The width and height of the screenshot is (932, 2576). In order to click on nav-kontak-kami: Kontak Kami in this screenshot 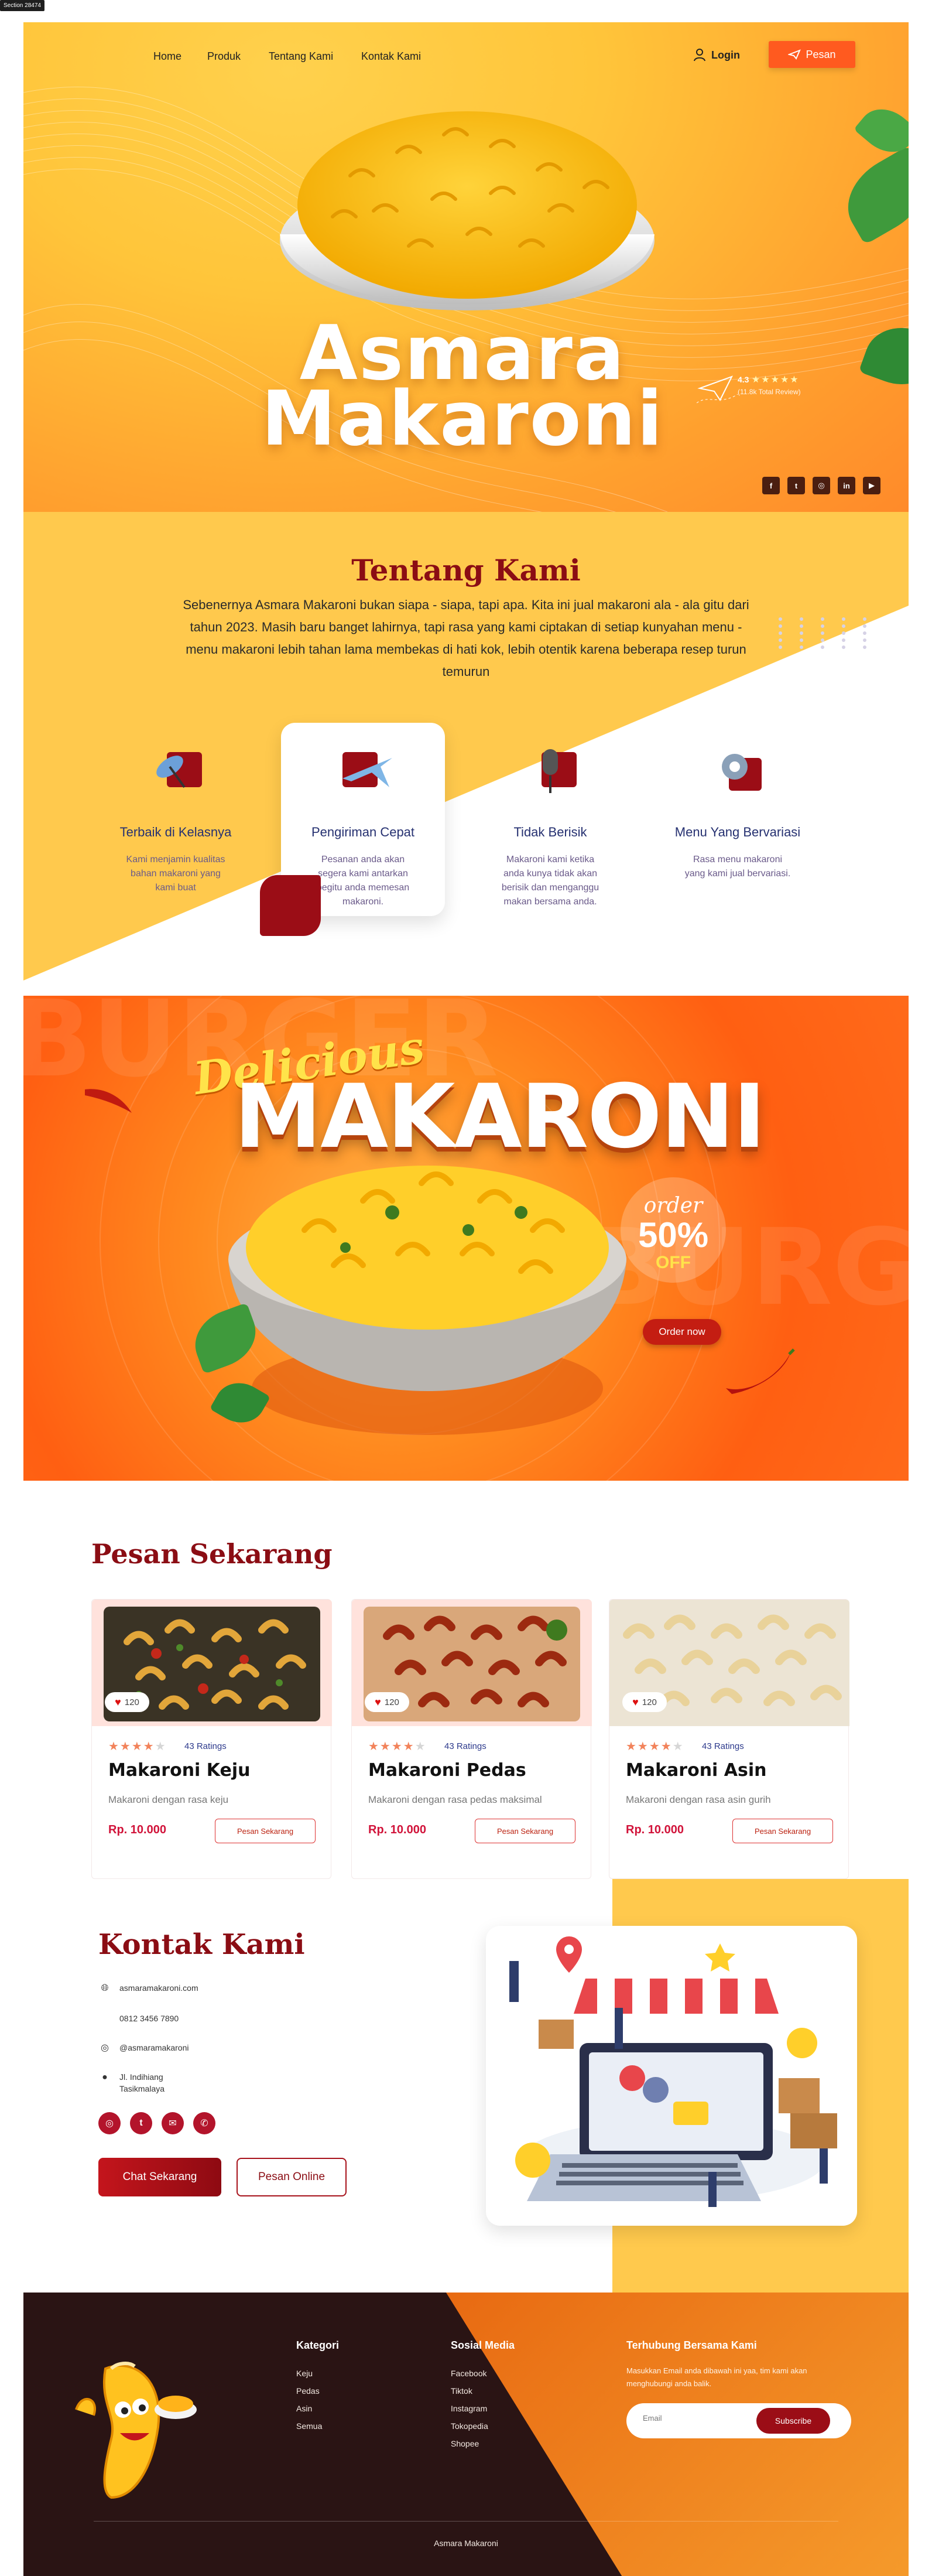, I will do `click(391, 57)`.